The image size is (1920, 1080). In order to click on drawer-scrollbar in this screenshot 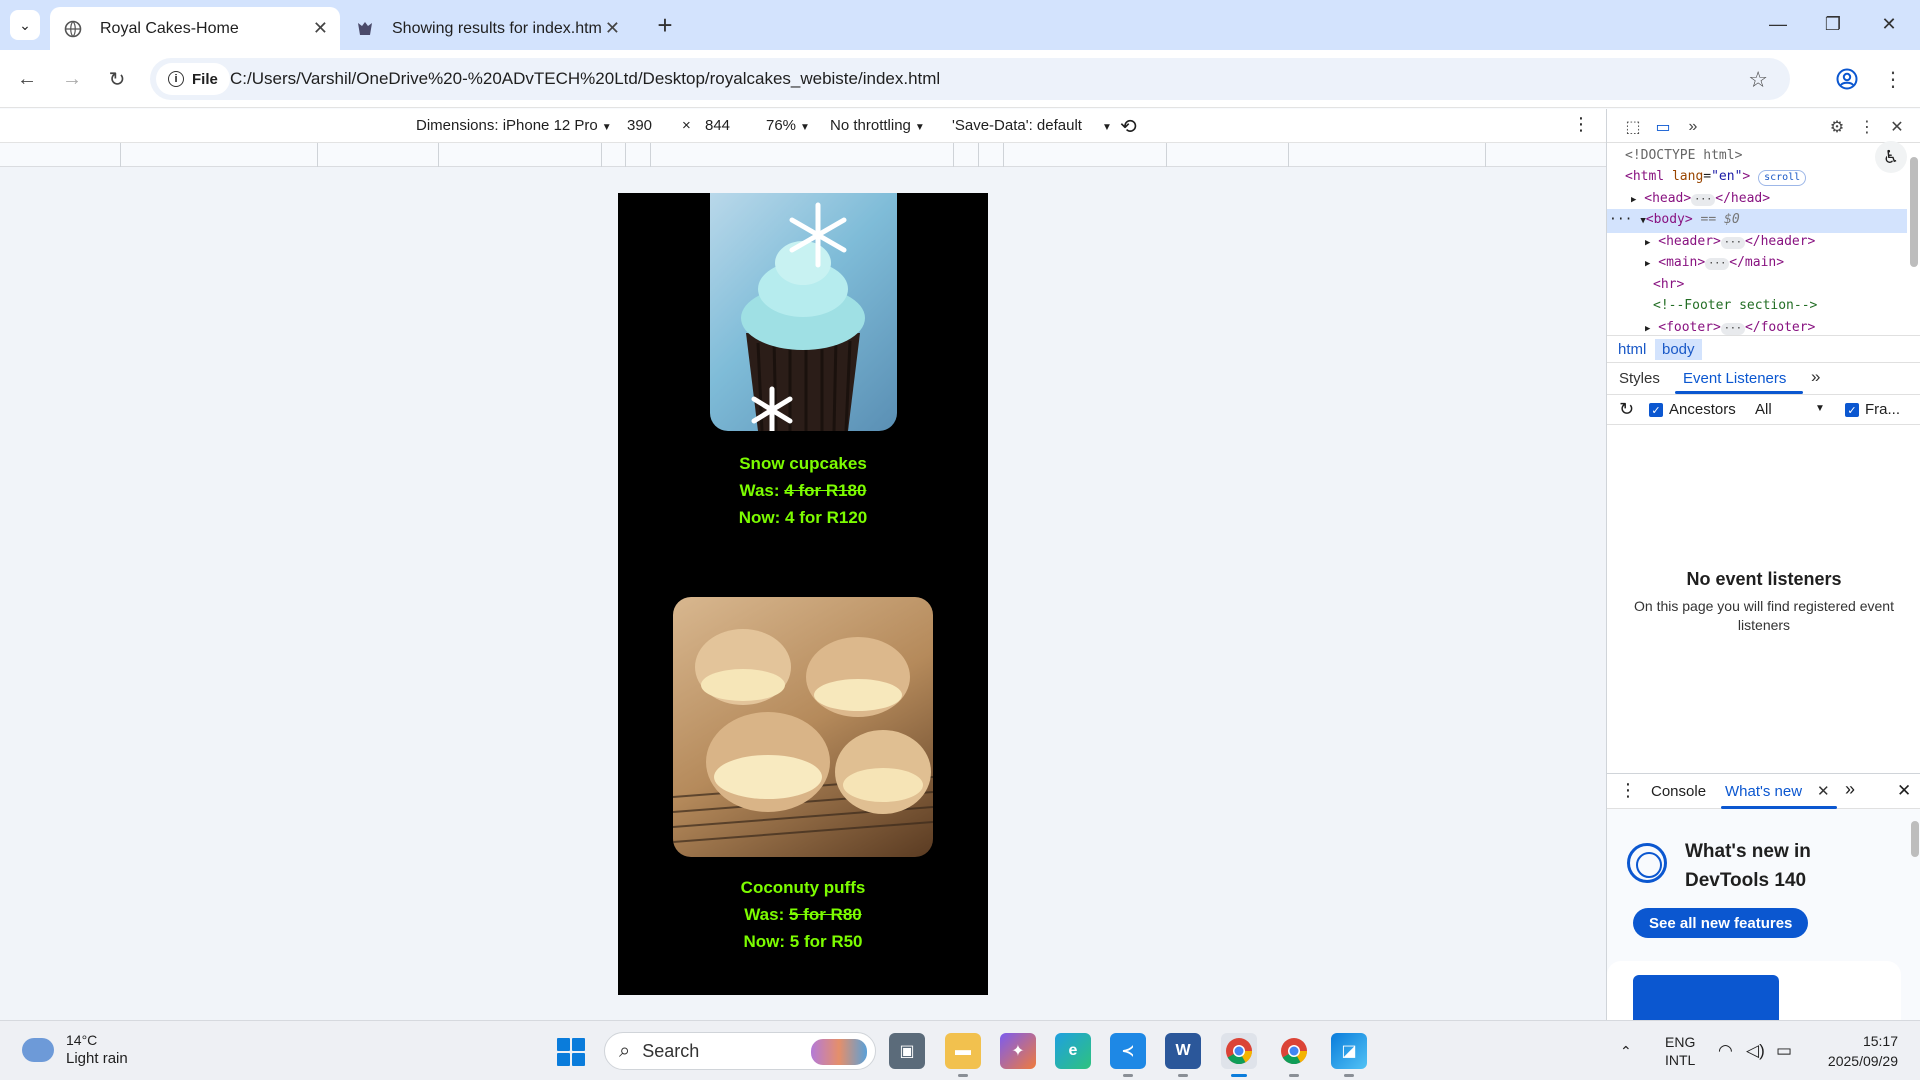, I will do `click(1915, 839)`.